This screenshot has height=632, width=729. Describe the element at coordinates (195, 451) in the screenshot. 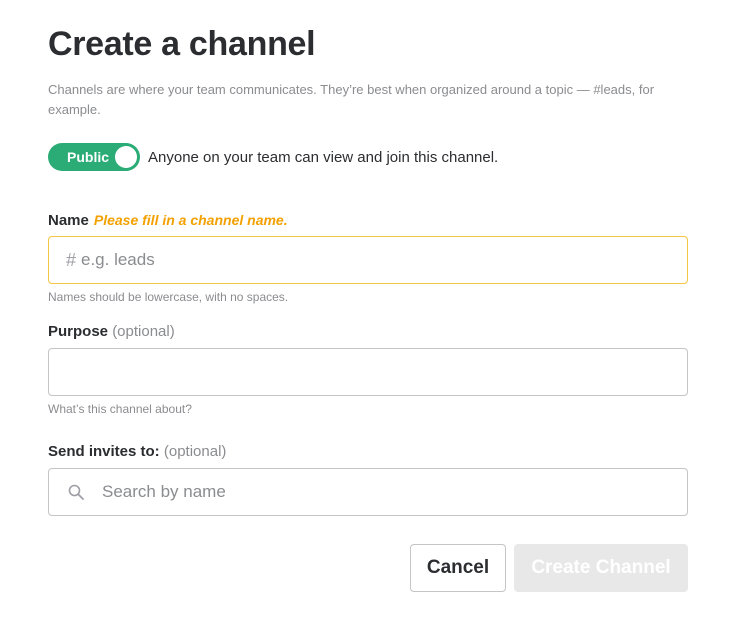

I see `invite-optional: (optional)` at that location.